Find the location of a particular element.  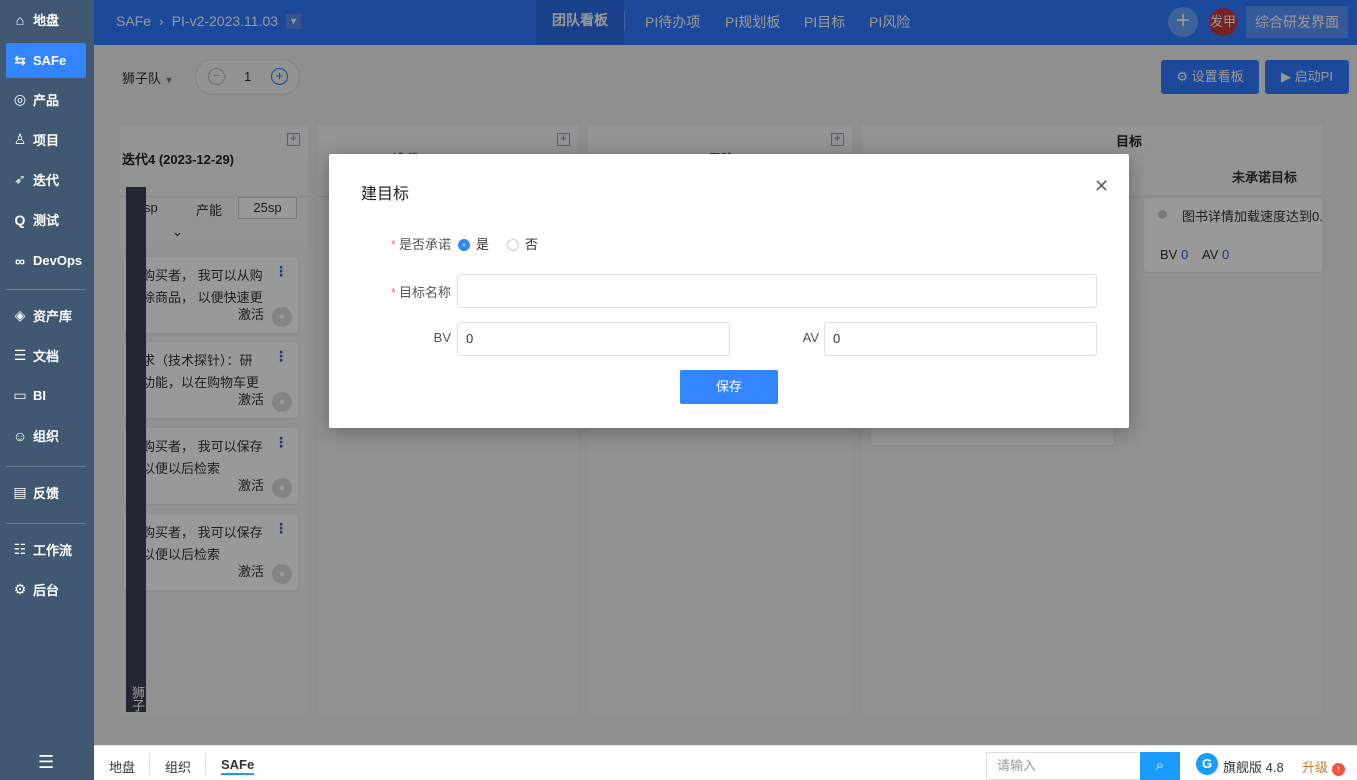

sidebar-item-product: ◎ 产品 is located at coordinates (46, 99).